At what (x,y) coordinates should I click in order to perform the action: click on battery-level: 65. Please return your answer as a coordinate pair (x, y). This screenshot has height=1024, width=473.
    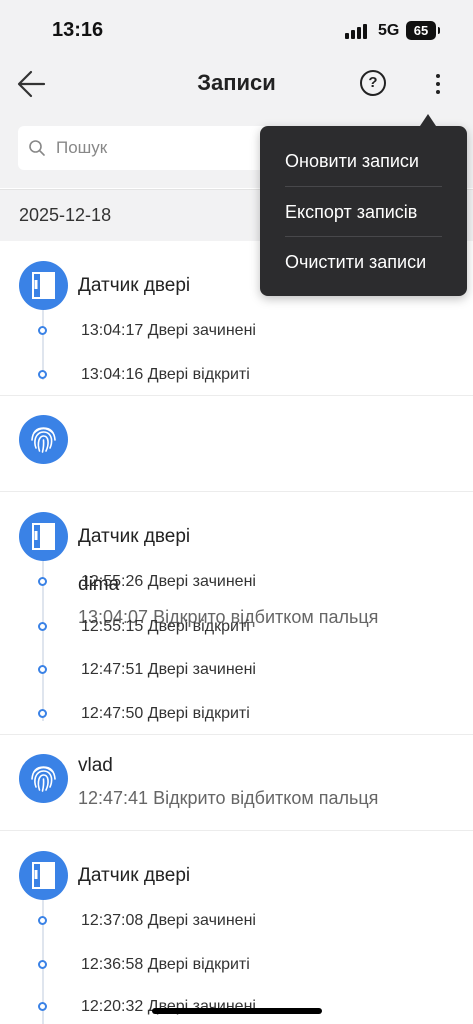
    Looking at the image, I should click on (421, 30).